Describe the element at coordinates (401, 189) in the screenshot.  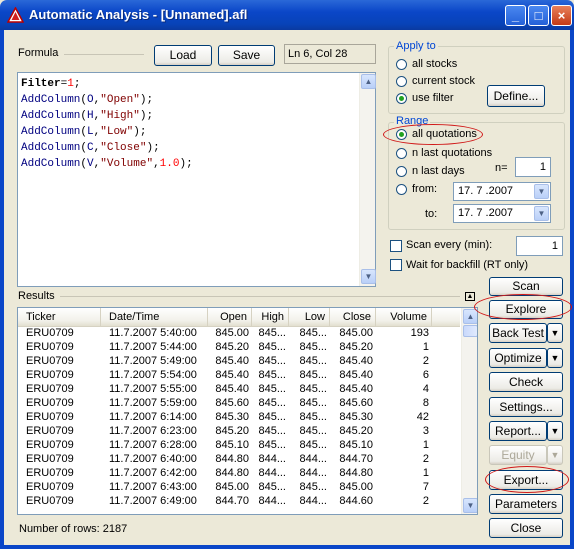
I see `radio-from` at that location.